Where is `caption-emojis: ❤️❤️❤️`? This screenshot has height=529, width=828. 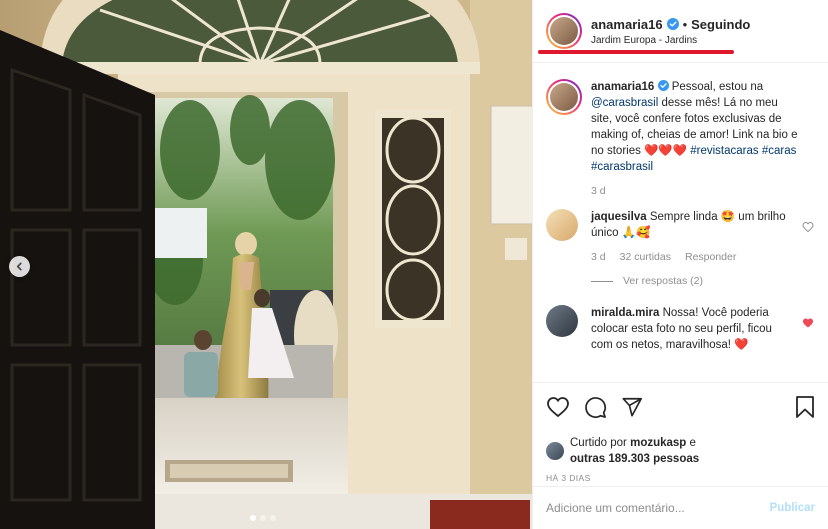
caption-emojis: ❤️❤️❤️ is located at coordinates (666, 151).